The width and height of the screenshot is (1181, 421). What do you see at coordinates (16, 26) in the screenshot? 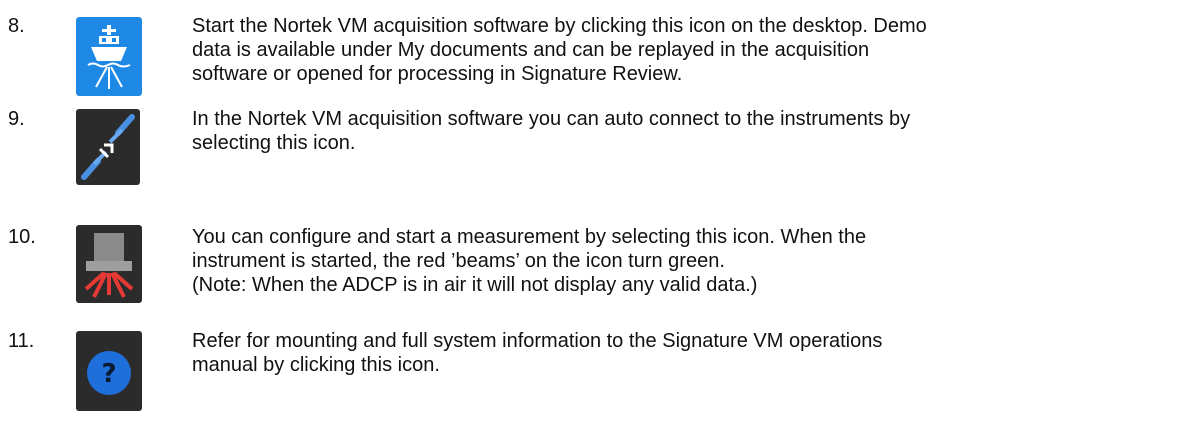
I see `step-number: 8.` at bounding box center [16, 26].